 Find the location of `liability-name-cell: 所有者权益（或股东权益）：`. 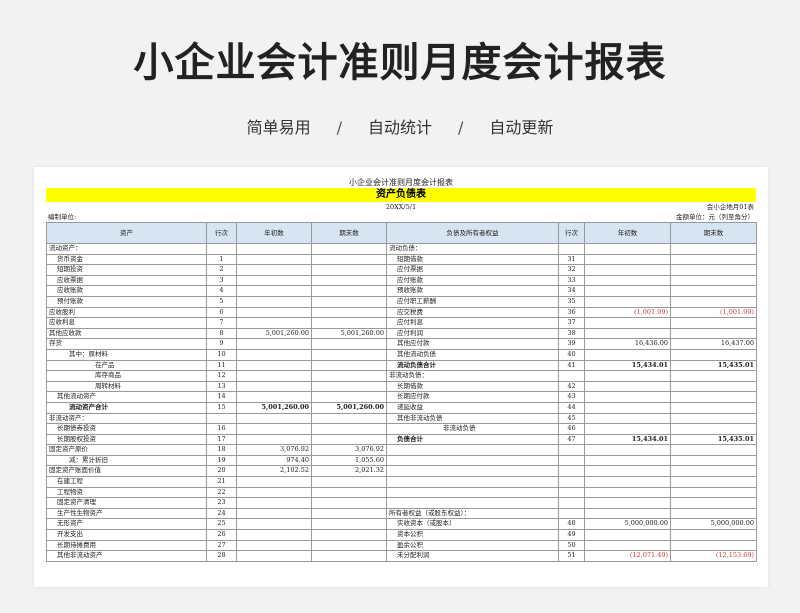

liability-name-cell: 所有者权益（或股东权益）： is located at coordinates (472, 513).